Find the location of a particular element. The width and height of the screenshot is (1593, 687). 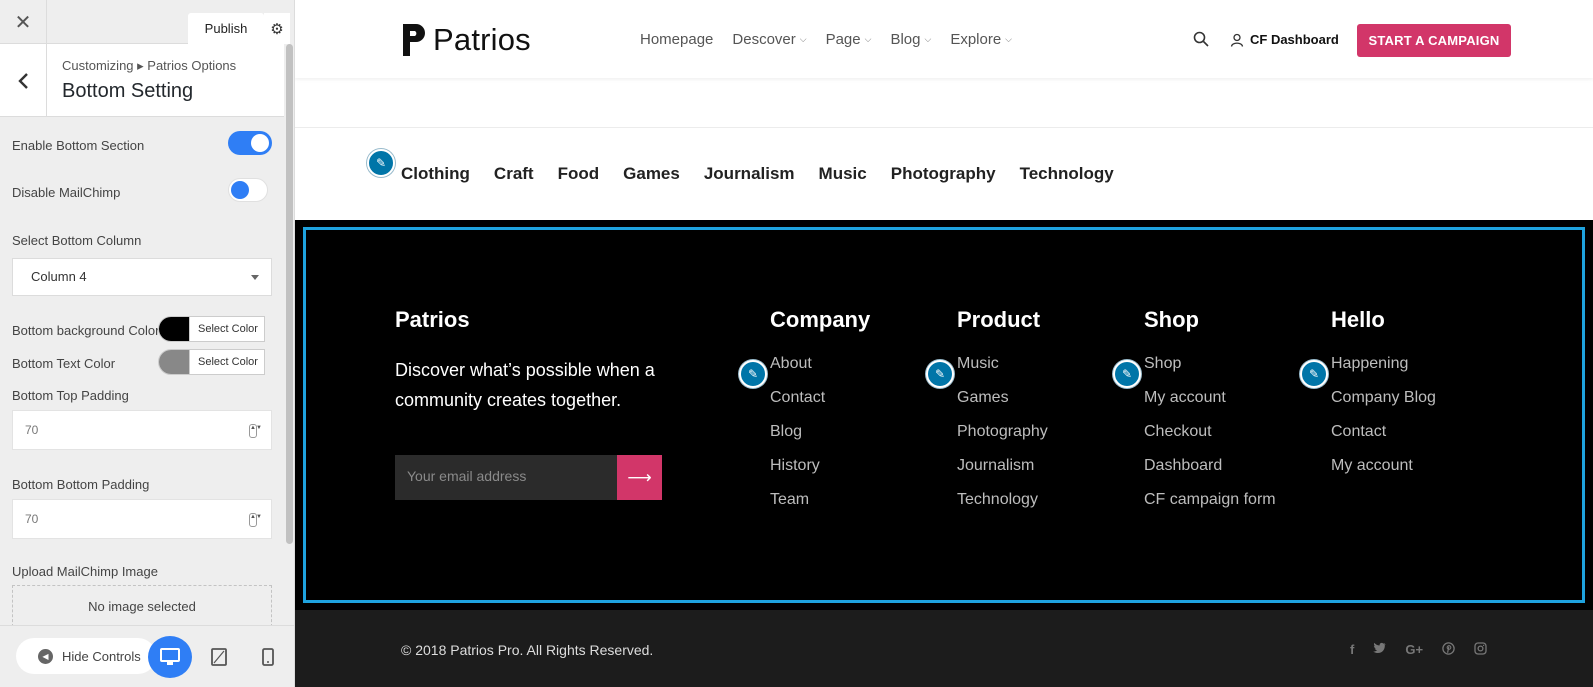

footer-column-title: Product is located at coordinates (999, 319).